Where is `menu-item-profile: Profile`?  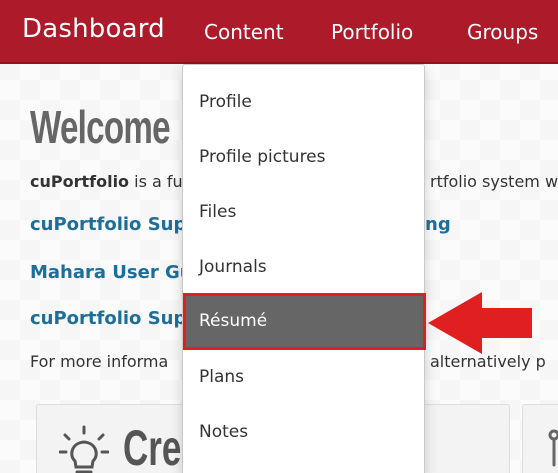
menu-item-profile: Profile is located at coordinates (225, 102).